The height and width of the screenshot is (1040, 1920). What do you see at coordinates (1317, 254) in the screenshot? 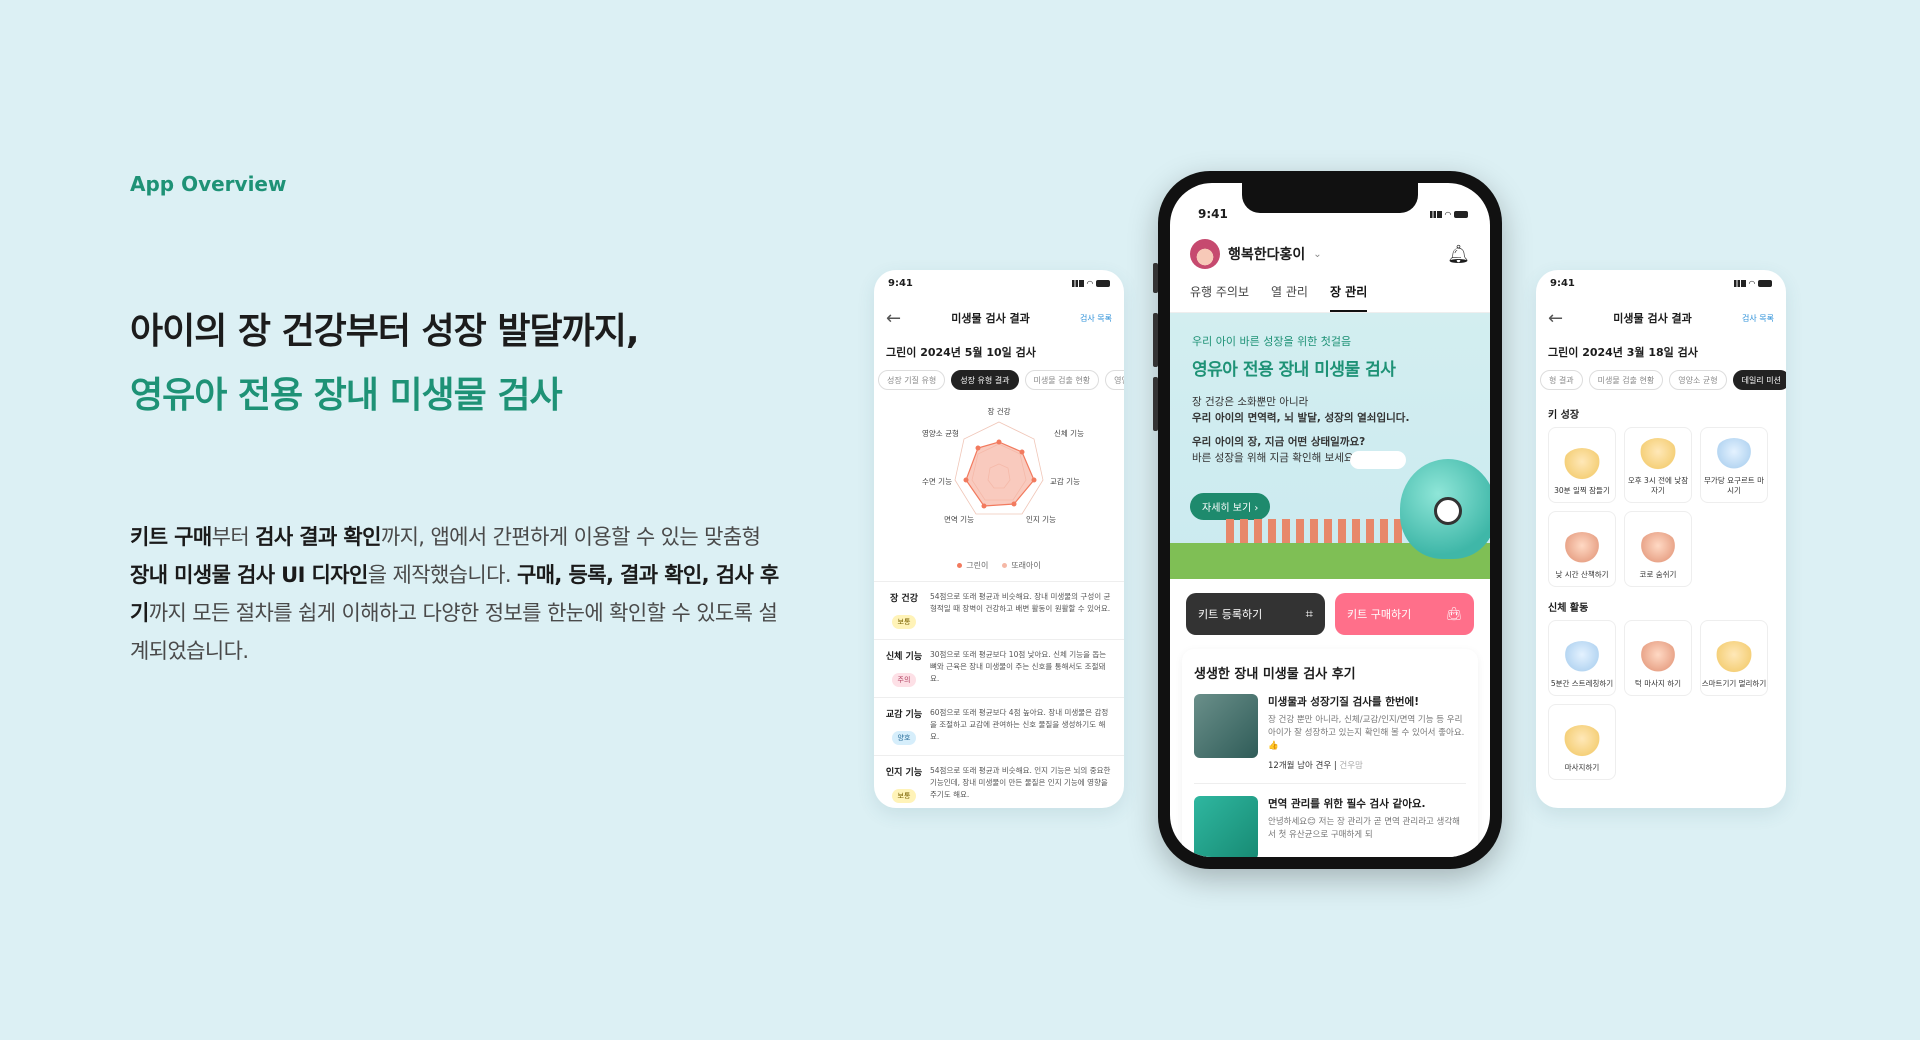
I see `chevron-down-icon: ⌄` at bounding box center [1317, 254].